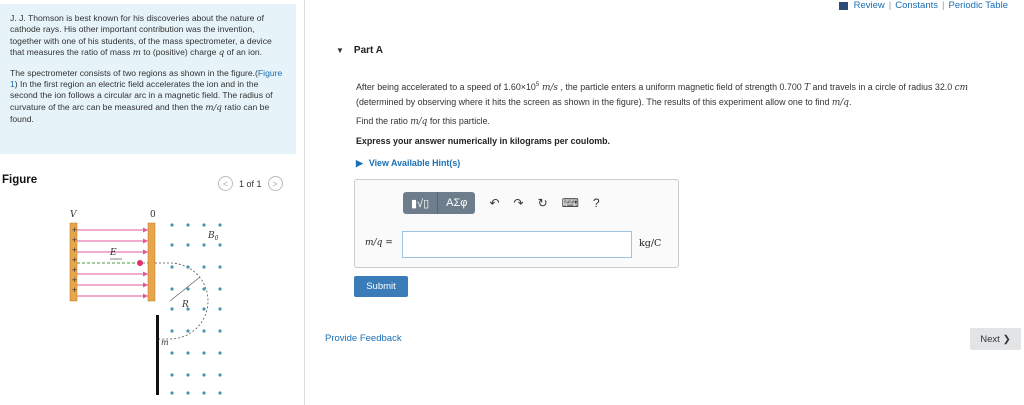 This screenshot has width=1024, height=405. Describe the element at coordinates (20, 180) in the screenshot. I see `figure-title: Figure` at that location.